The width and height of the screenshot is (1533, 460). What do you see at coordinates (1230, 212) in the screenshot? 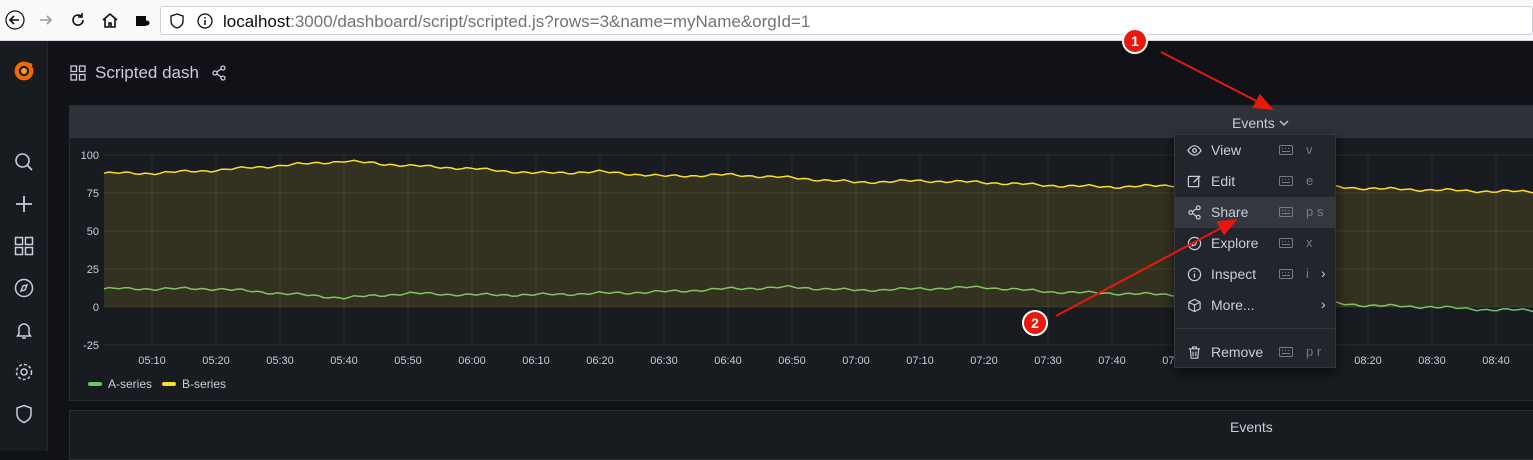
I see `menu-label-share: Share` at bounding box center [1230, 212].